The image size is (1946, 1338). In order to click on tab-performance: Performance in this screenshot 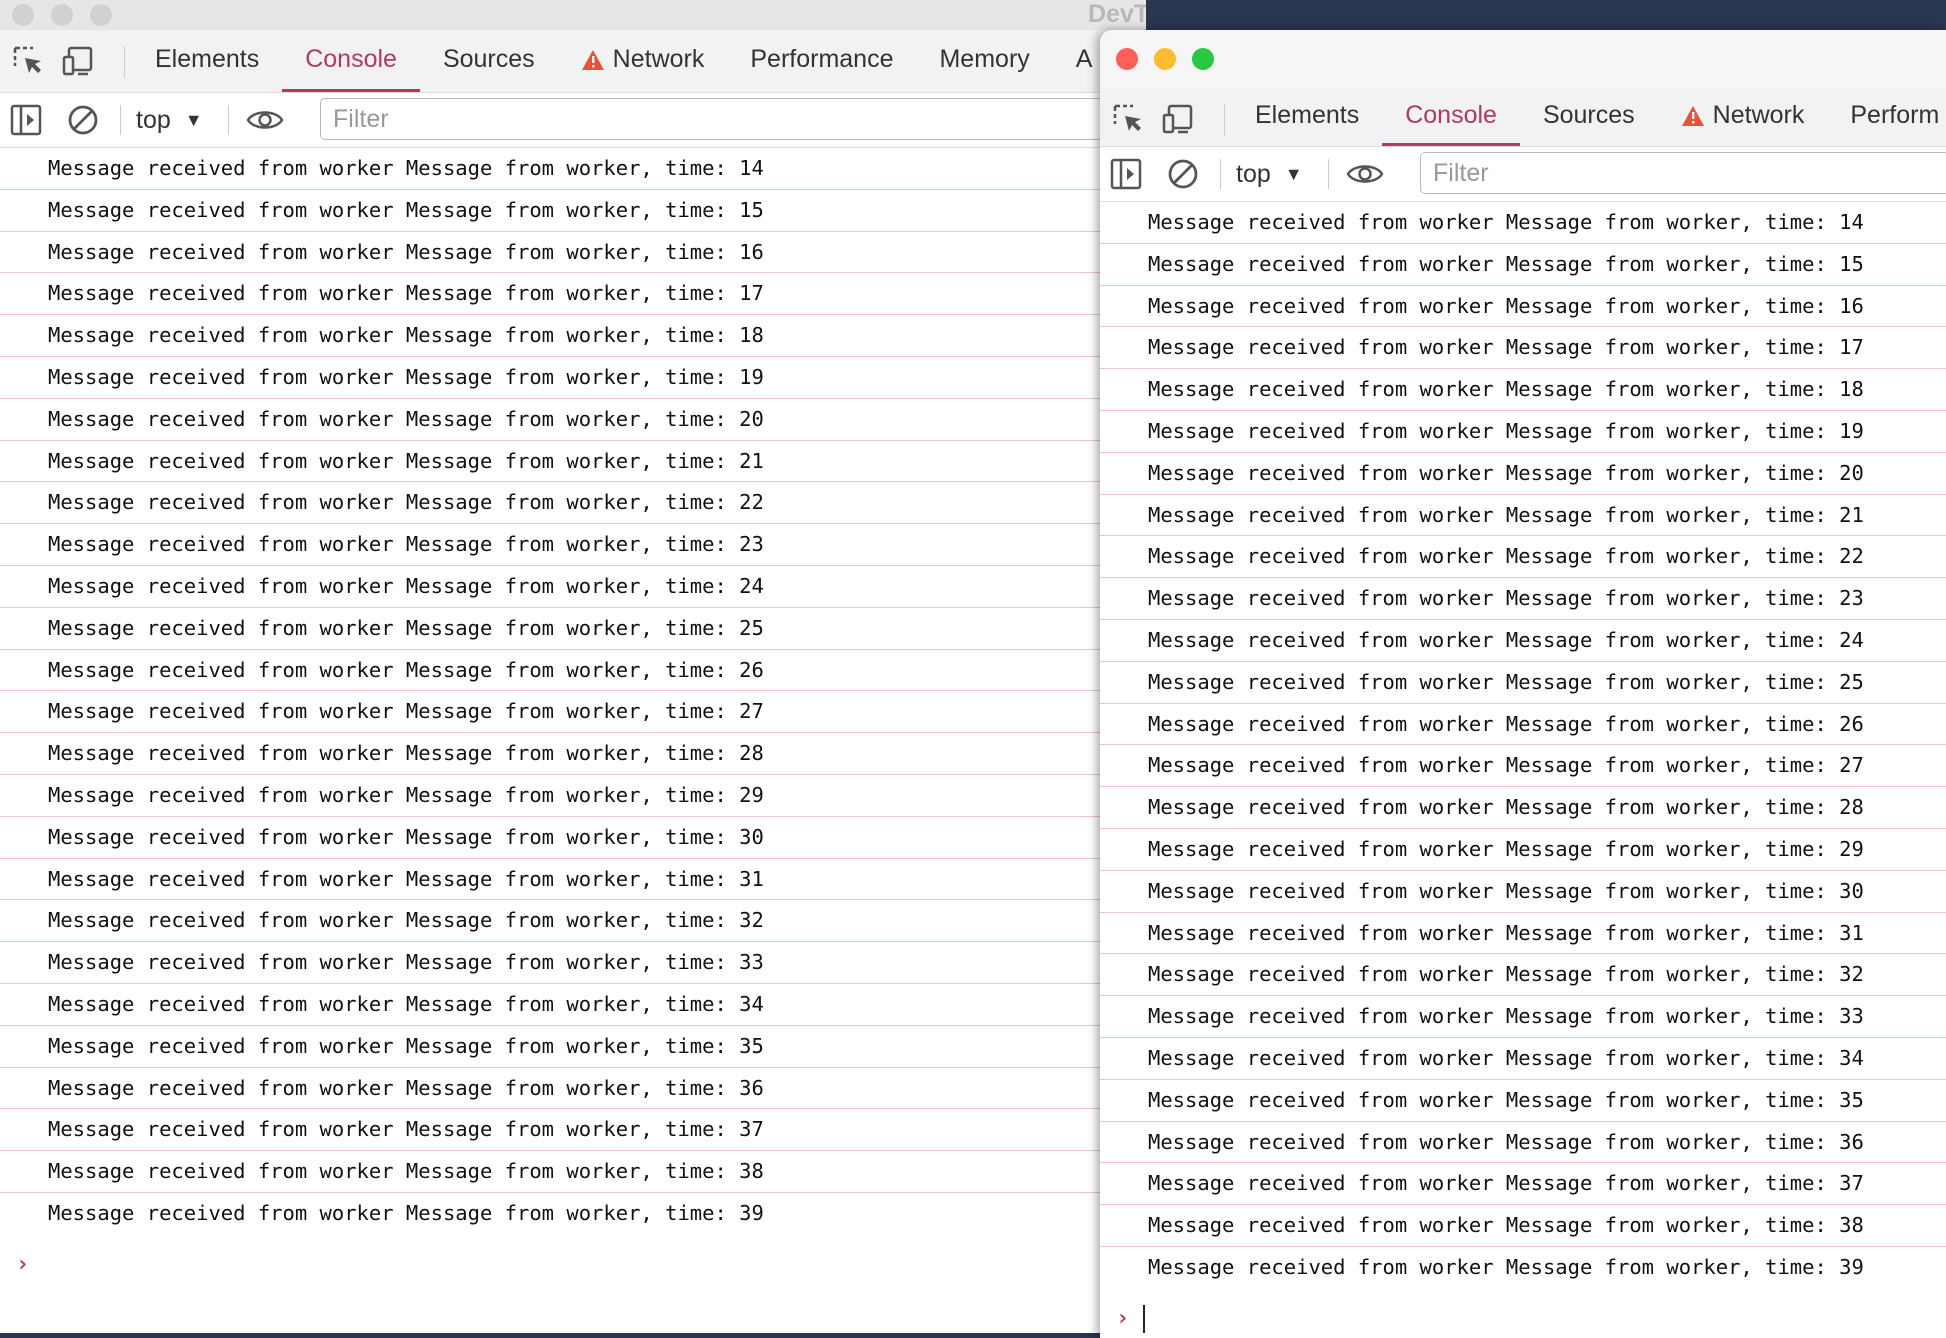, I will do `click(821, 61)`.